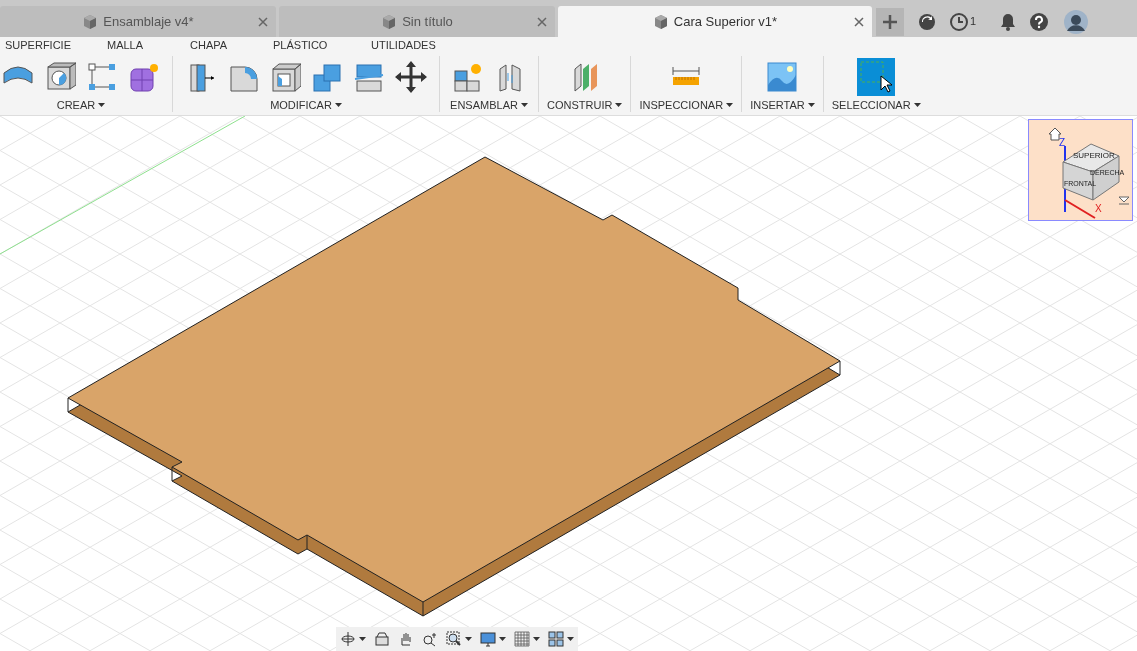 The height and width of the screenshot is (651, 1137). What do you see at coordinates (285, 77) in the screenshot?
I see `shell-tool-icon` at bounding box center [285, 77].